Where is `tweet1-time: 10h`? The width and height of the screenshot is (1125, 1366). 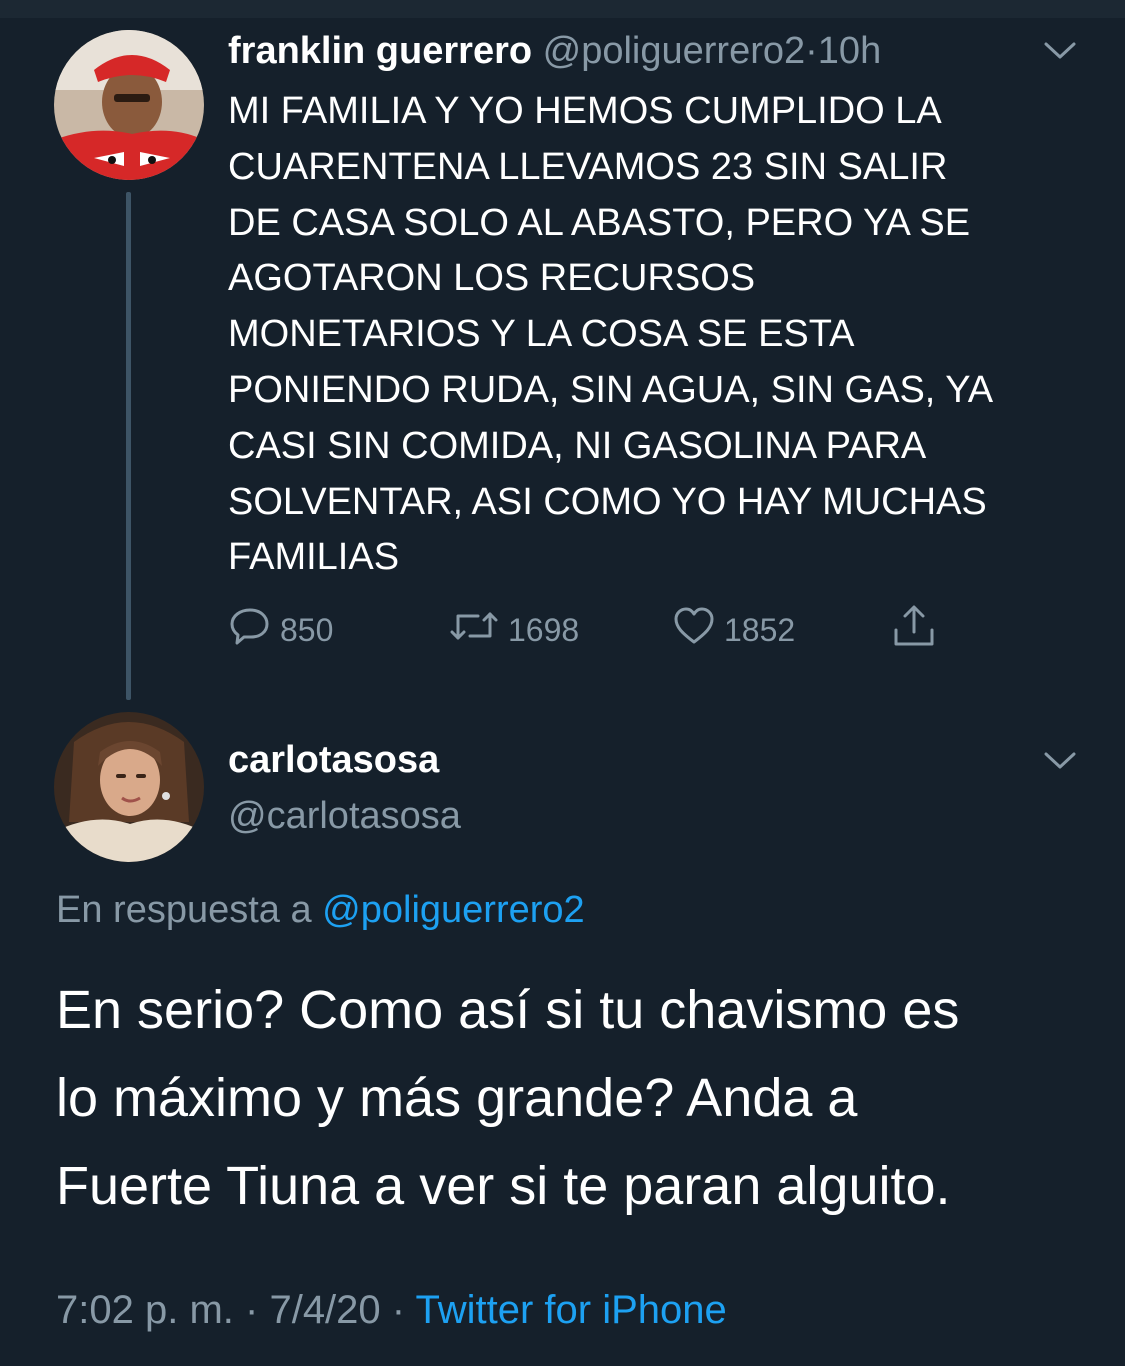
tweet1-time: 10h is located at coordinates (849, 51).